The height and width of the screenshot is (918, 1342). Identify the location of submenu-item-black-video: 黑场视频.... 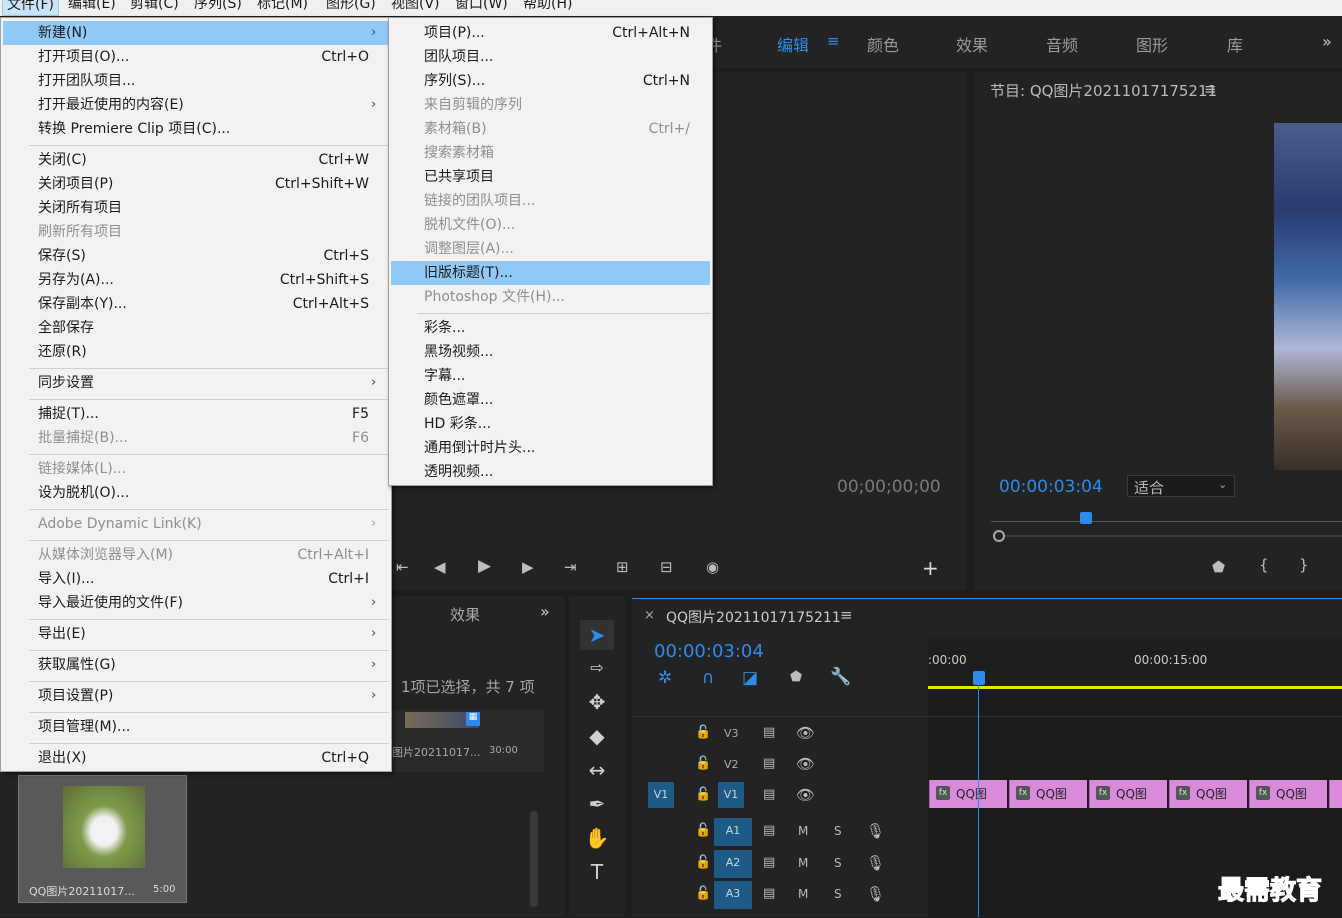
(550, 352).